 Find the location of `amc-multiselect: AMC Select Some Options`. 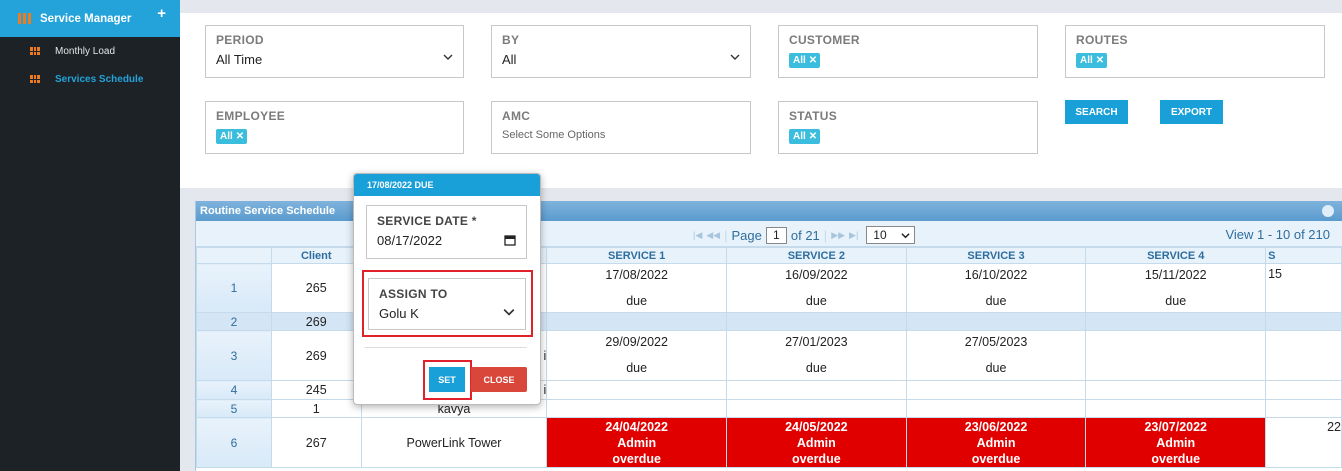

amc-multiselect: AMC Select Some Options is located at coordinates (621, 127).